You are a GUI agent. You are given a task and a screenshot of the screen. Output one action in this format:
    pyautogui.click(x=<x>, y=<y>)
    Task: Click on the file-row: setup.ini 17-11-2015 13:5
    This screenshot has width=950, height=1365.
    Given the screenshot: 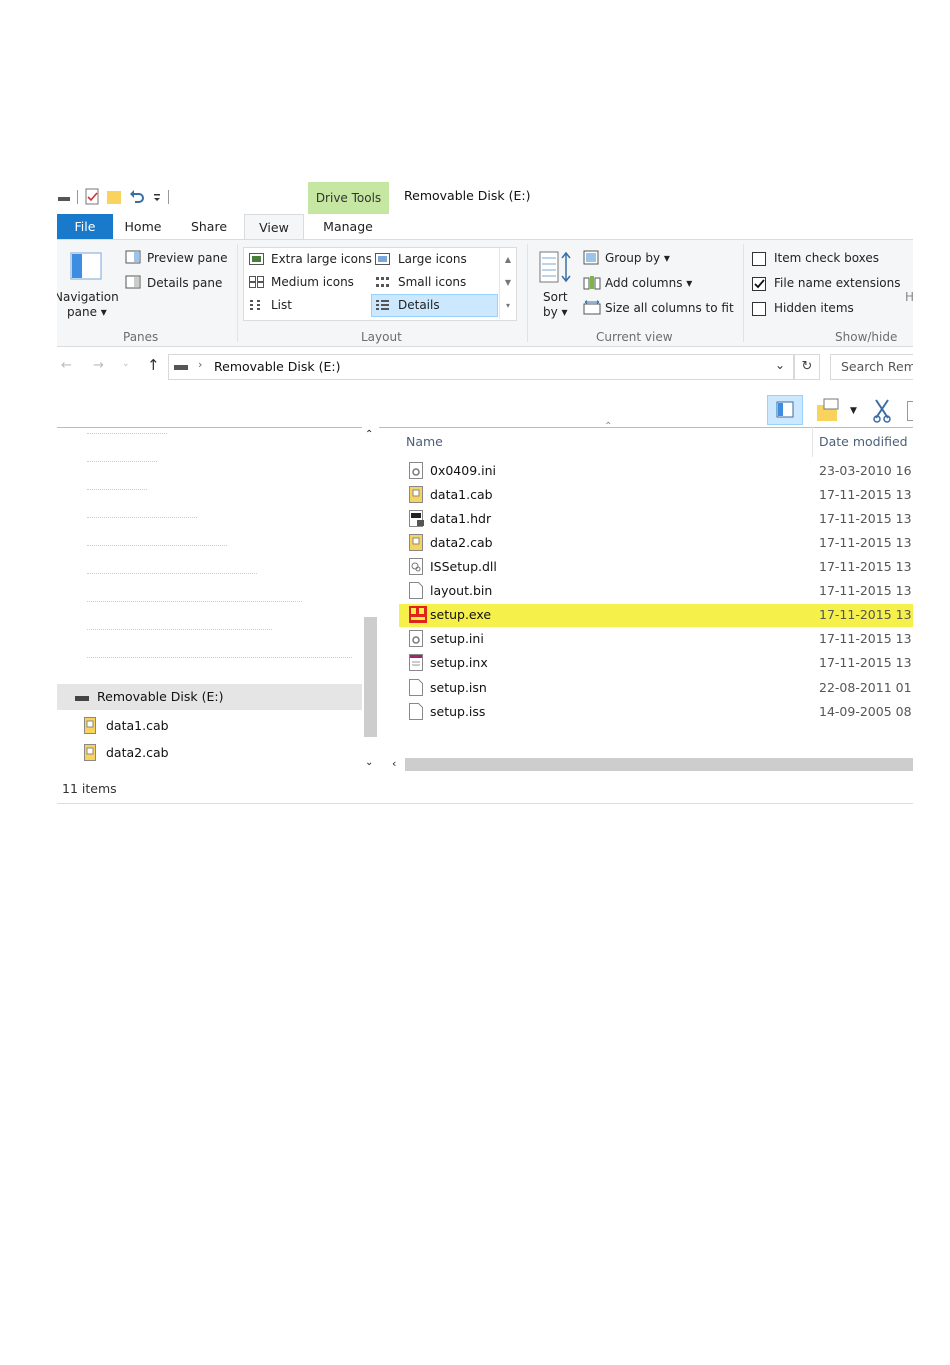 What is the action you would take?
    pyautogui.click(x=656, y=639)
    